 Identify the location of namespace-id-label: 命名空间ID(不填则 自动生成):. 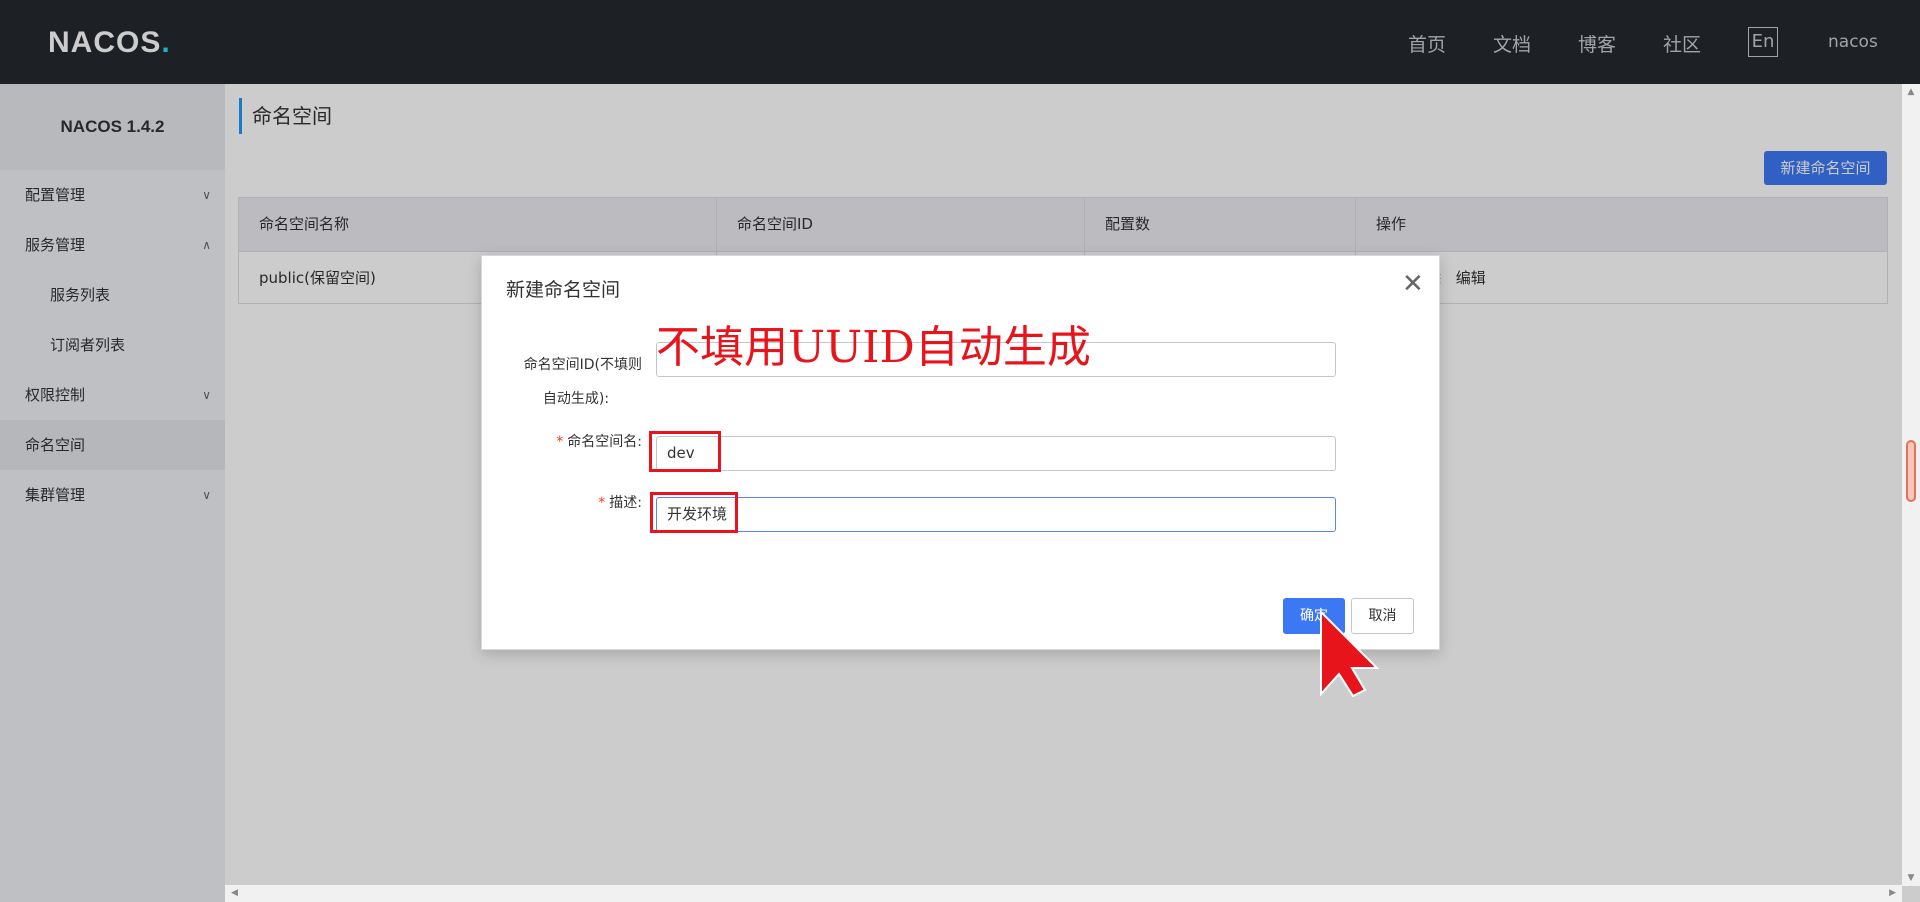
(576, 382).